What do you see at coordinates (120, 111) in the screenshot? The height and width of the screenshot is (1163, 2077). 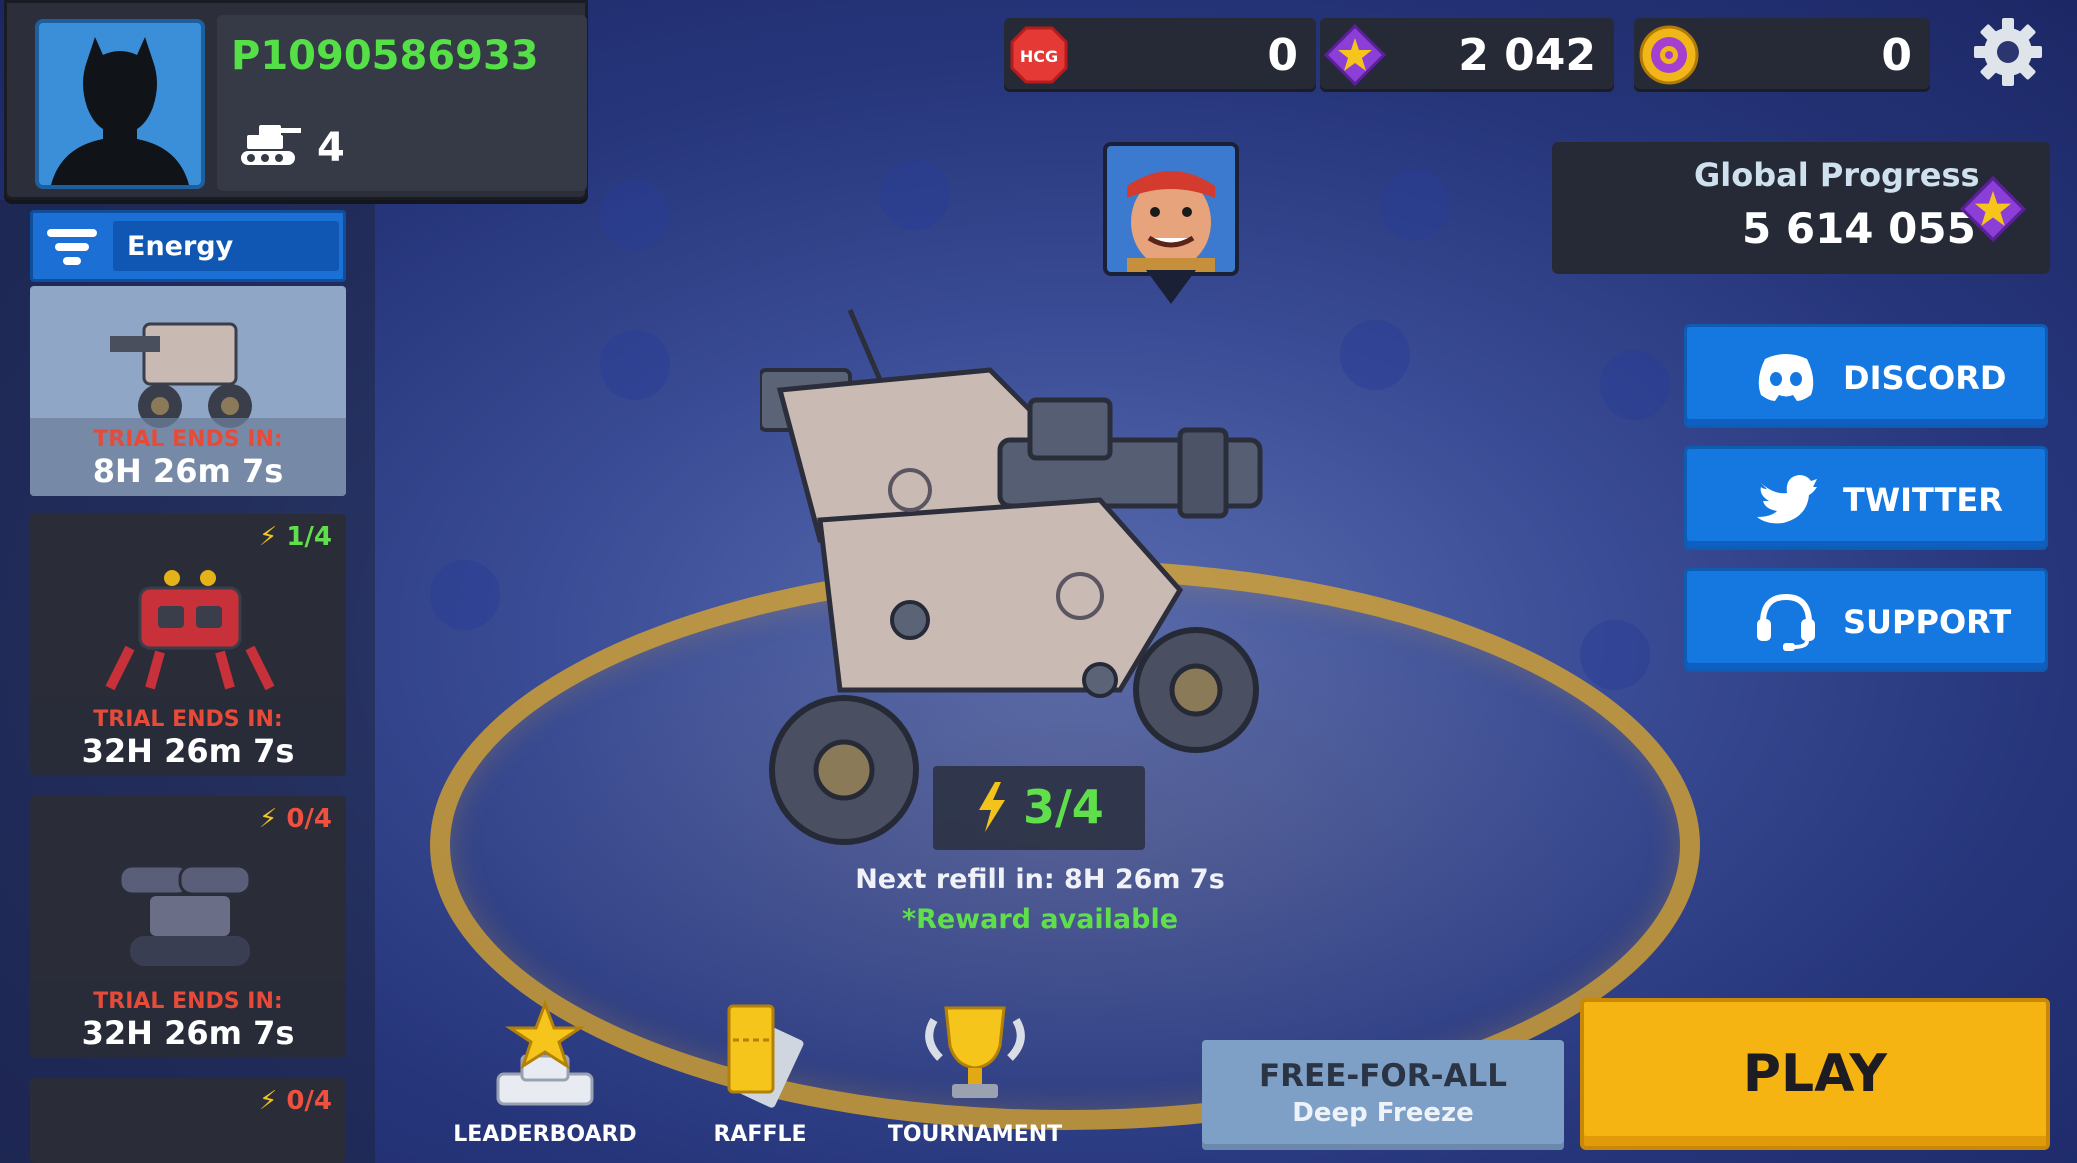 I see `silhouette-icon` at bounding box center [120, 111].